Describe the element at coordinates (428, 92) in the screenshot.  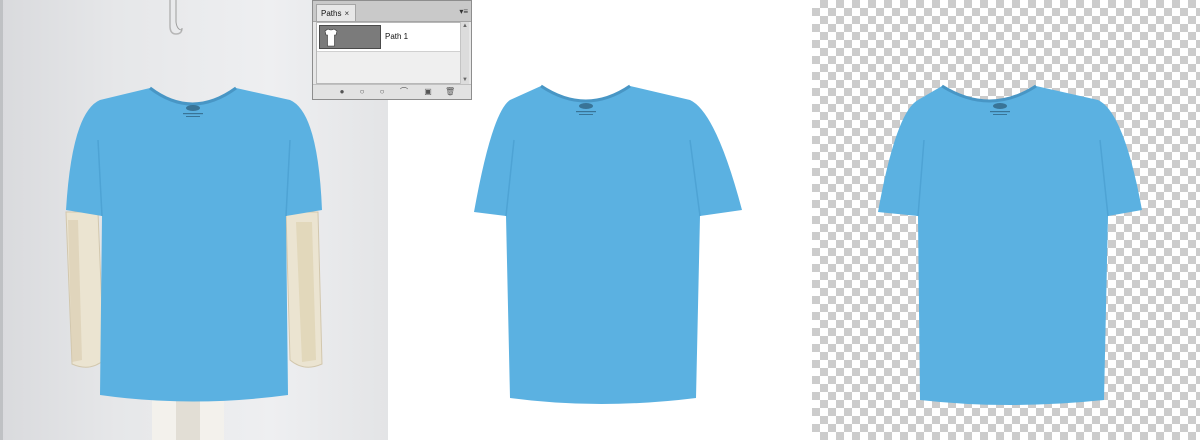
I see `new-path-icon: ▣` at that location.